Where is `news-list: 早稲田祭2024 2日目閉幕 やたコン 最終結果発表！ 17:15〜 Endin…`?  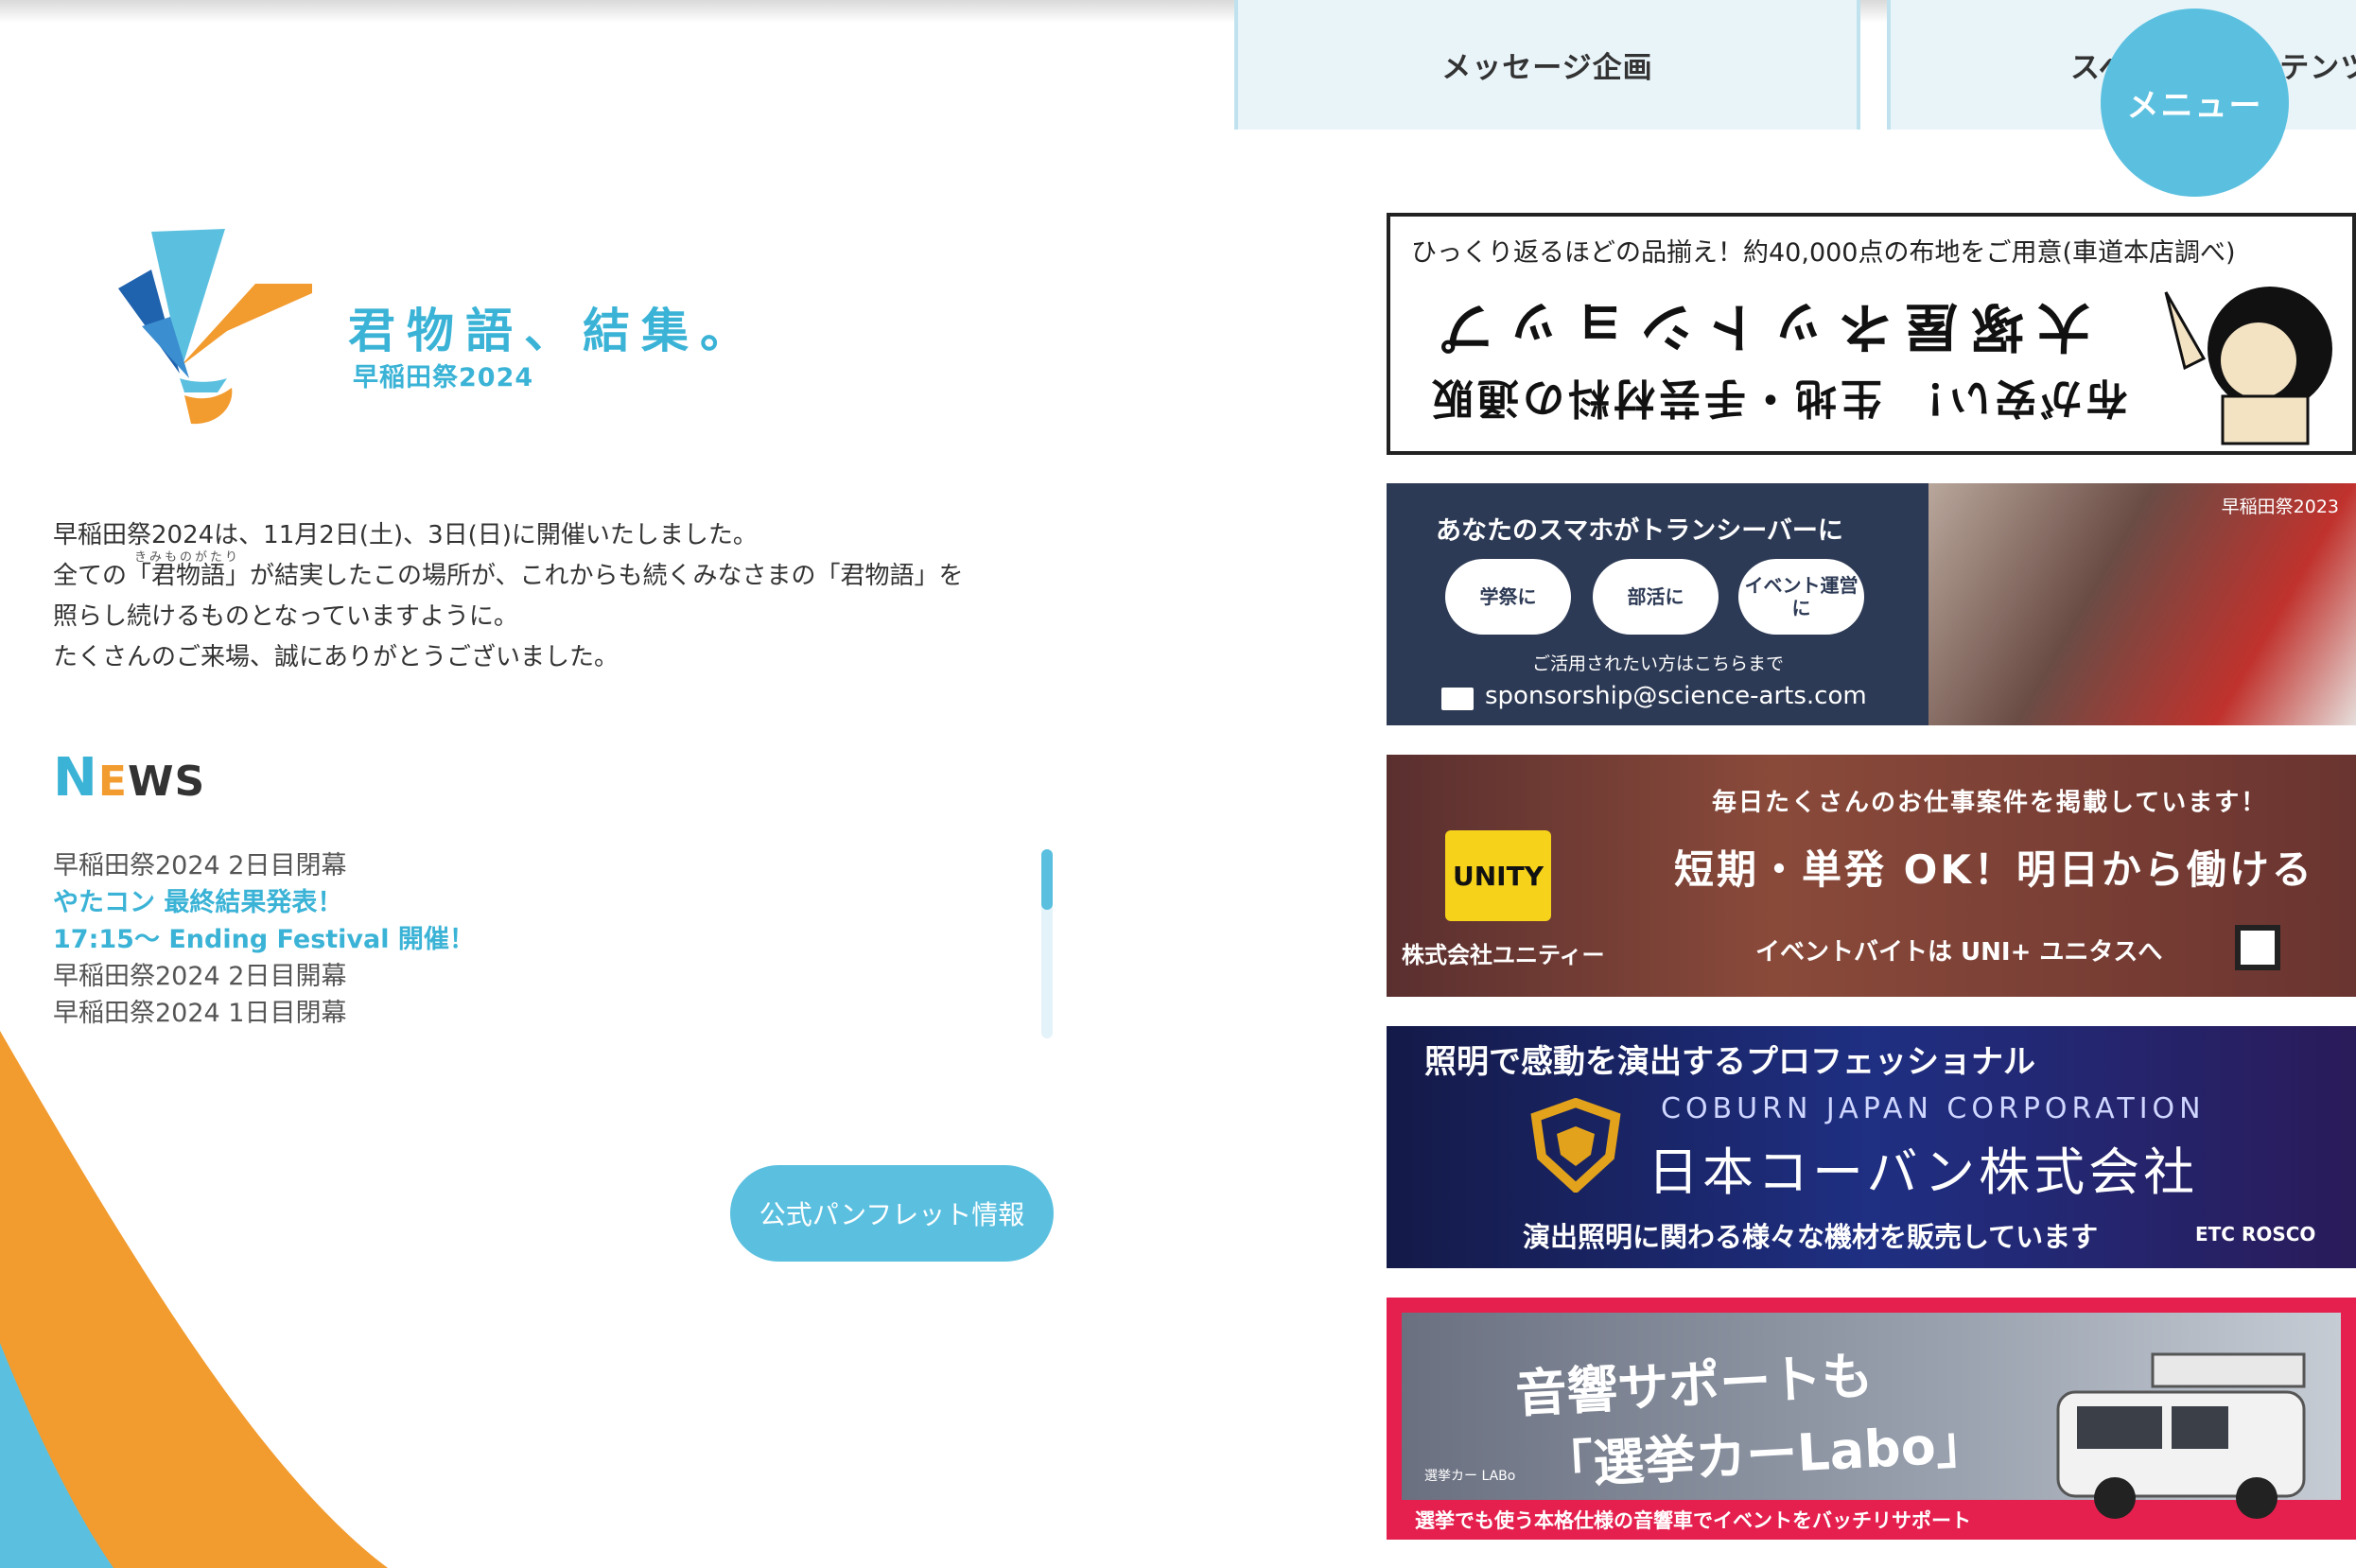
news-list: 早稲田祭2024 2日目閉幕 やたコン 最終結果発表！ 17:15〜 Endin… is located at coordinates (554, 944).